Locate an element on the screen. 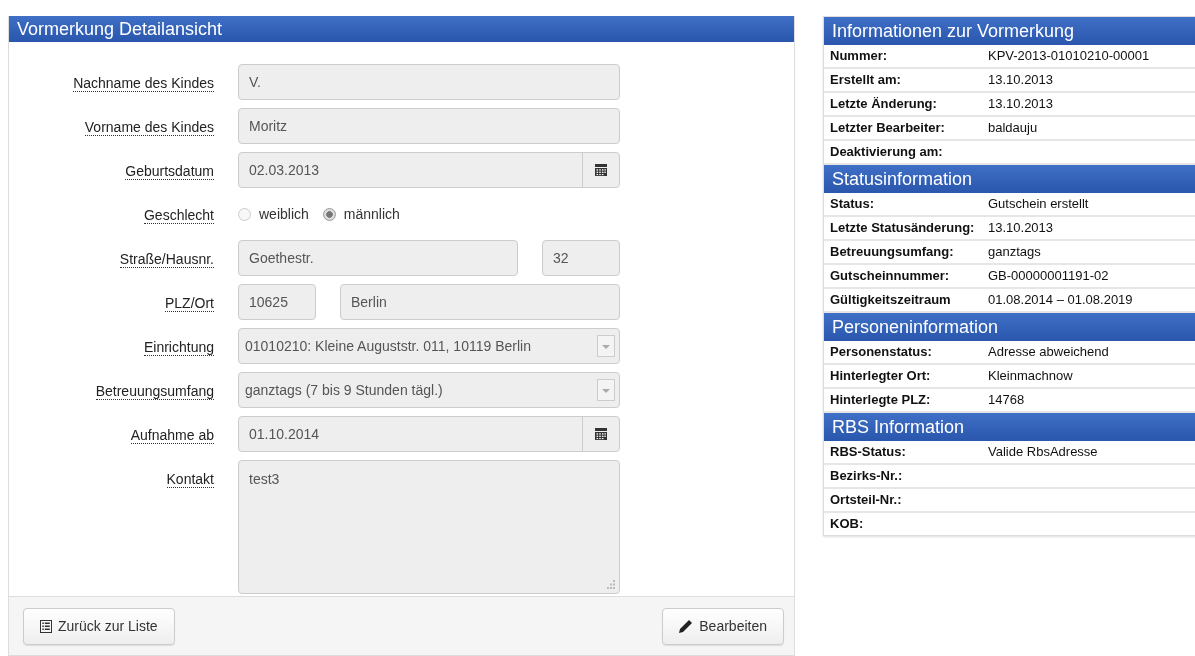  pencil-icon is located at coordinates (686, 626).